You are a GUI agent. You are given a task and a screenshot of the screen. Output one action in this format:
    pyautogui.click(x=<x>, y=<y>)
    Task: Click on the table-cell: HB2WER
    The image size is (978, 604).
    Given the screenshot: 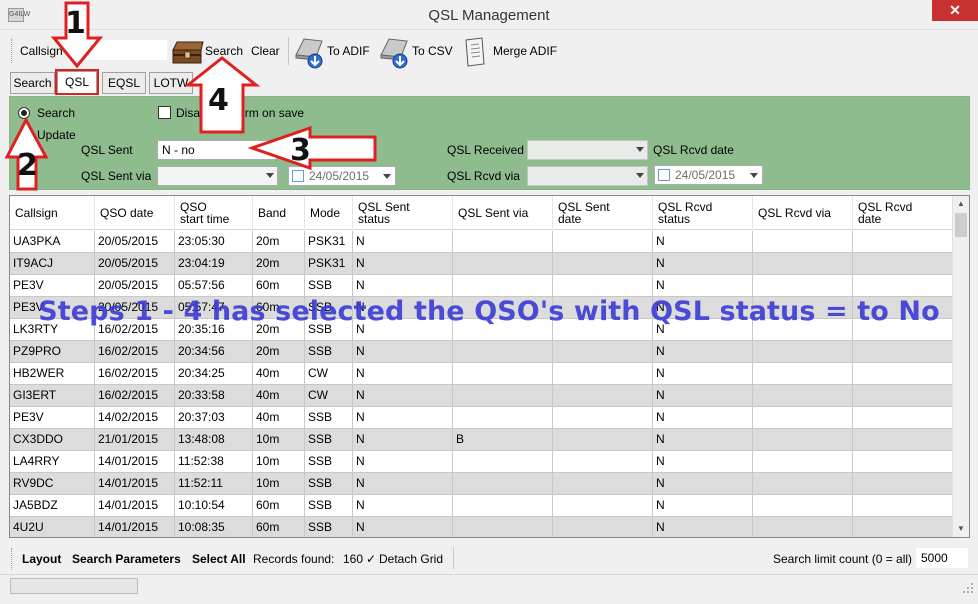 What is the action you would take?
    pyautogui.click(x=52, y=374)
    